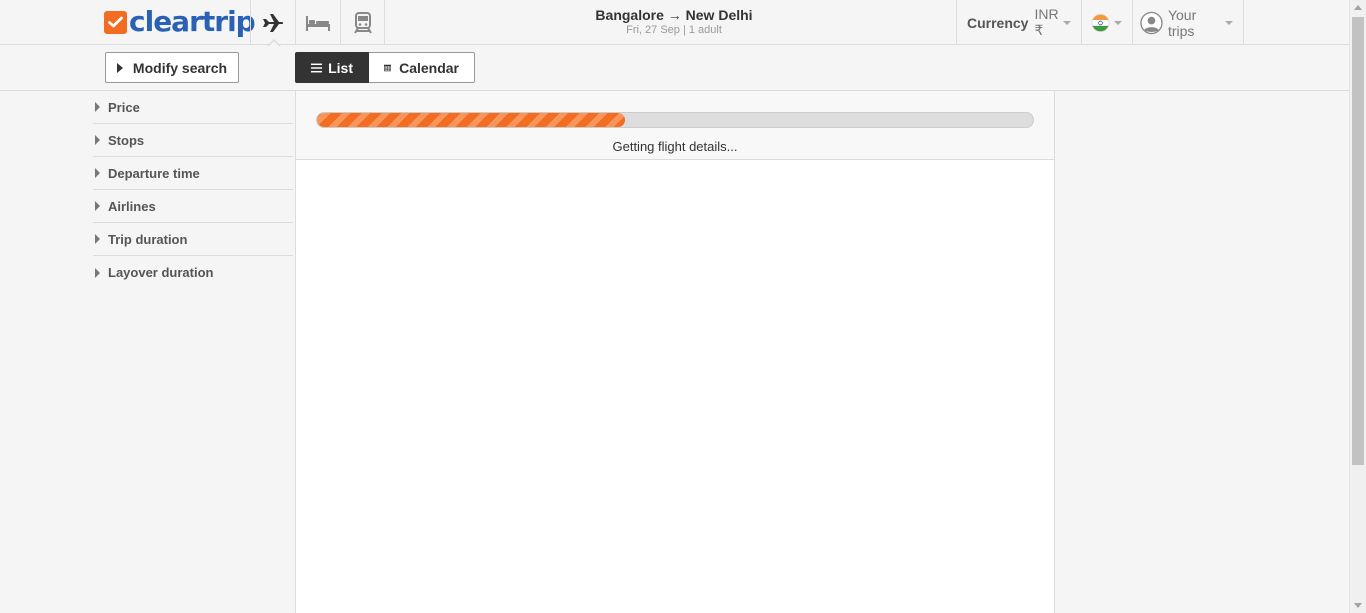  What do you see at coordinates (1046, 22) in the screenshot?
I see `currency-value: INR ₹` at bounding box center [1046, 22].